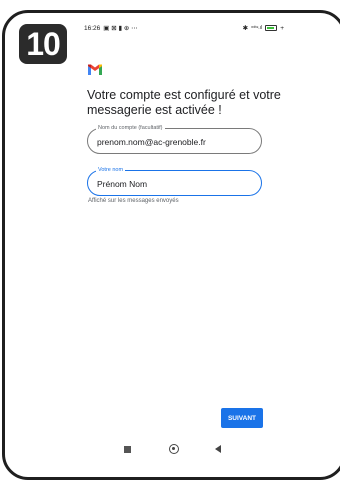 This screenshot has width=340, height=480. What do you see at coordinates (120, 28) in the screenshot?
I see `status-notification-icons: ▣ ⊠ ▮ ⊕ ⋯` at bounding box center [120, 28].